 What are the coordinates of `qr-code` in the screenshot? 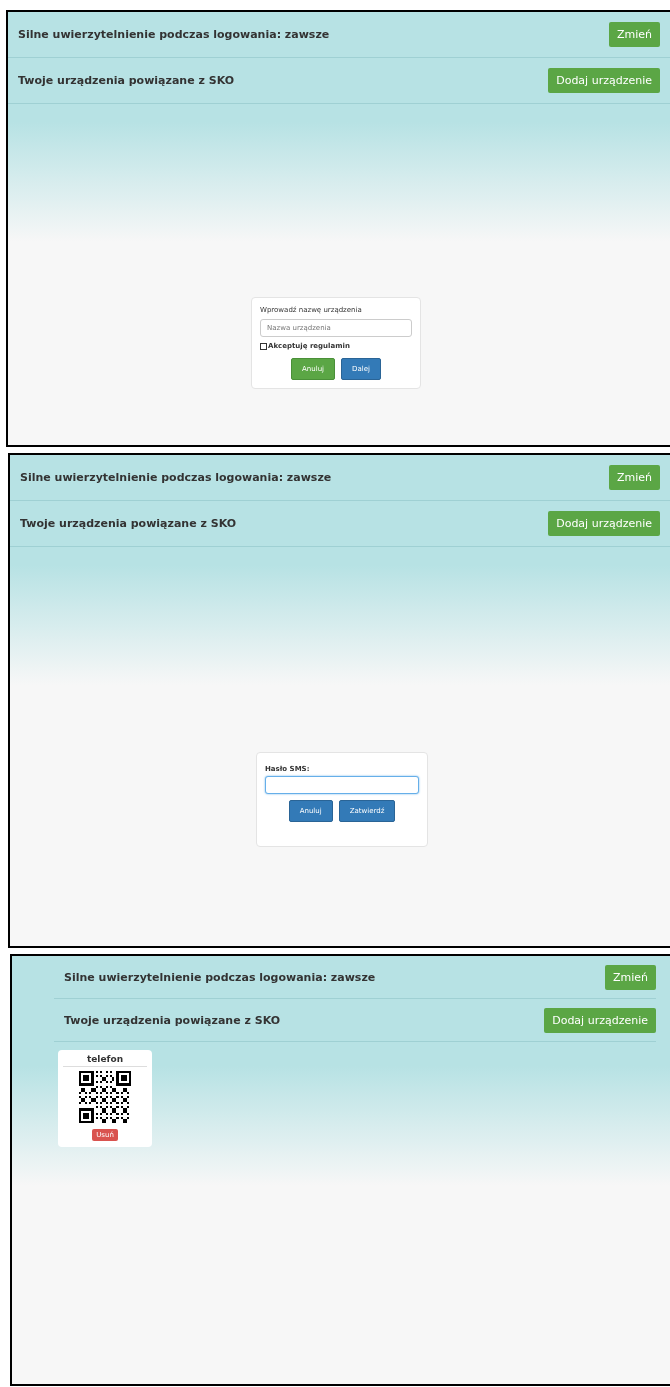 It's located at (105, 1097).